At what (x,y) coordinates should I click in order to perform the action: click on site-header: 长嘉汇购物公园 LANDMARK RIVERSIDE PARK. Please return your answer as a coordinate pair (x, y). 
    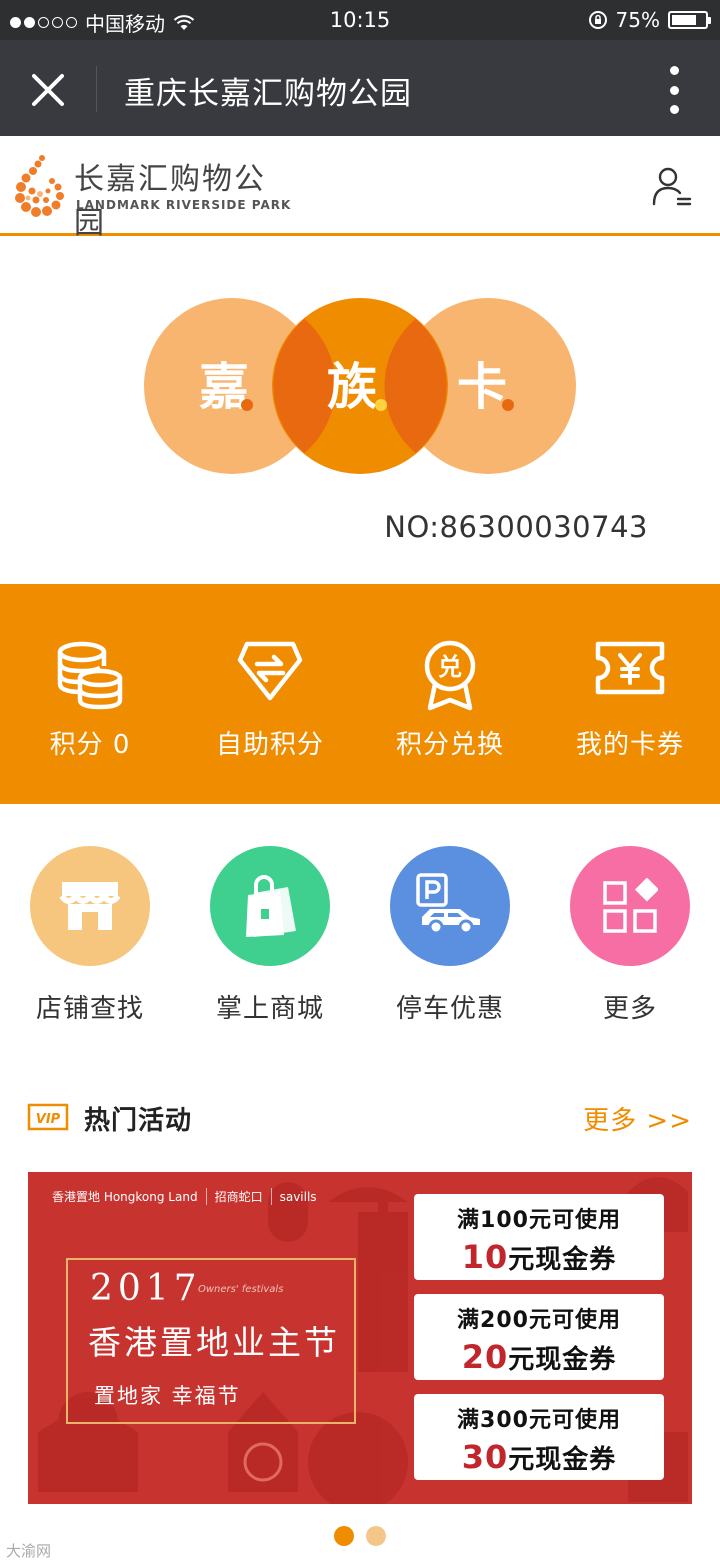
    Looking at the image, I should click on (360, 188).